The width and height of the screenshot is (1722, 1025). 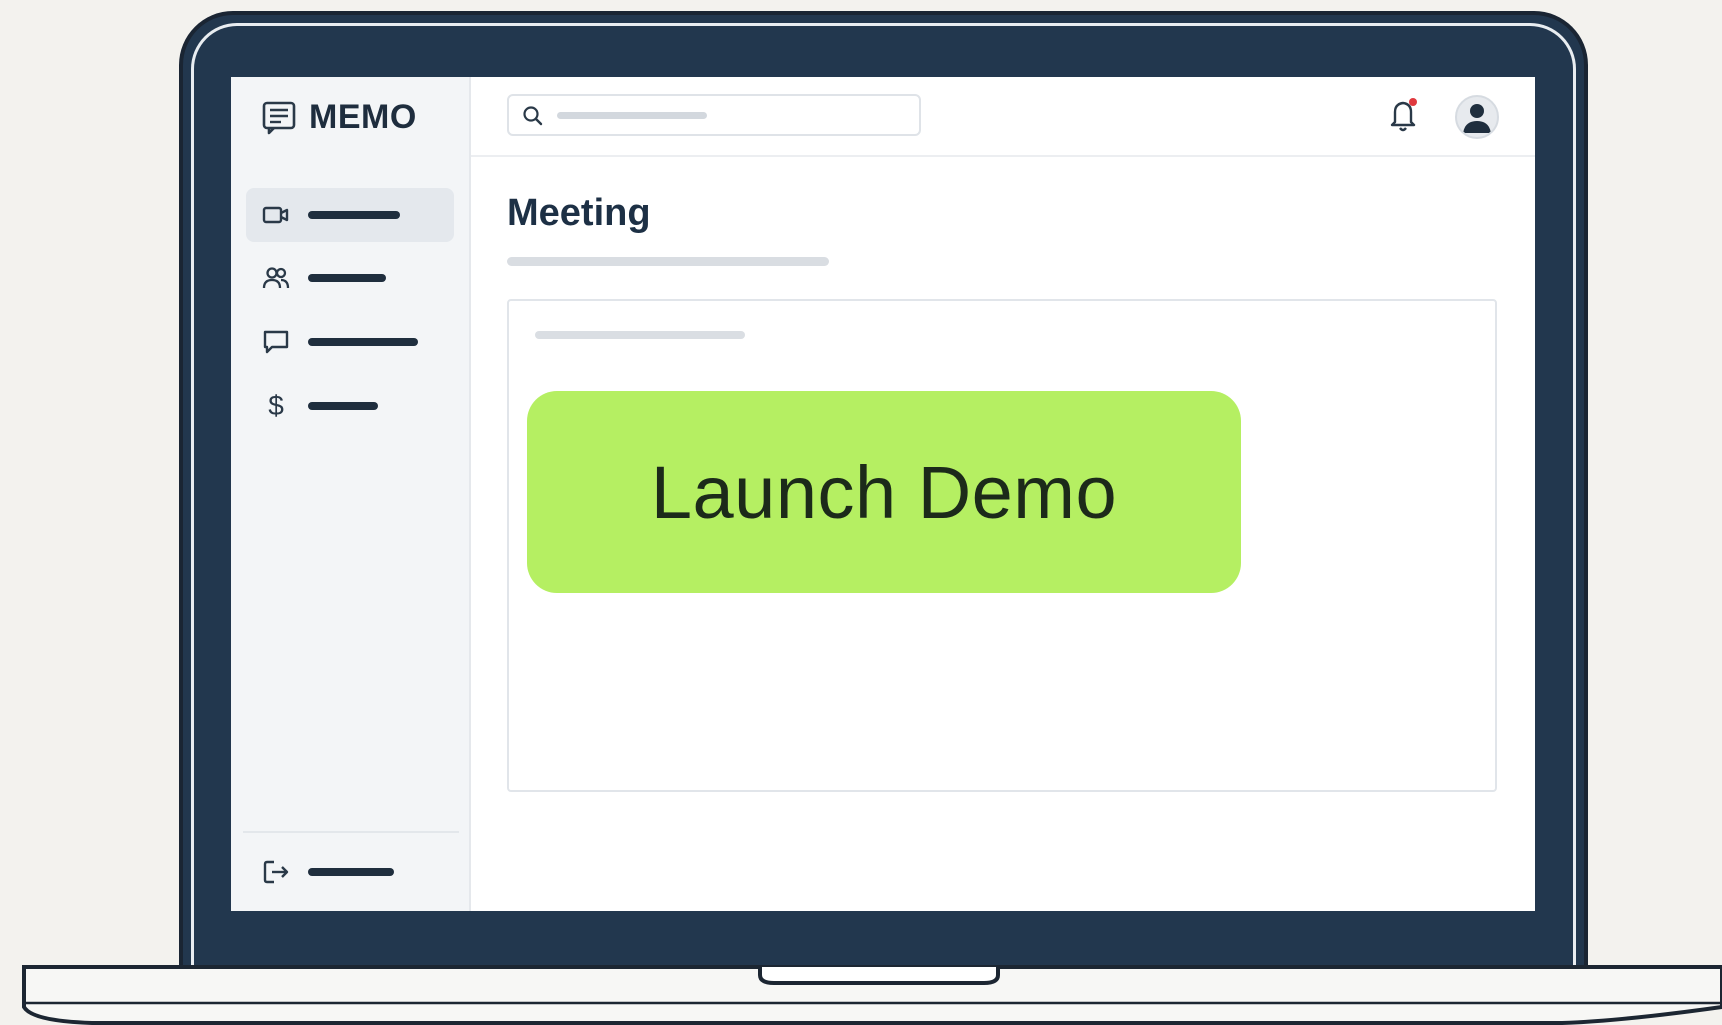 What do you see at coordinates (668, 261) in the screenshot?
I see `page-subtitle-placeholder` at bounding box center [668, 261].